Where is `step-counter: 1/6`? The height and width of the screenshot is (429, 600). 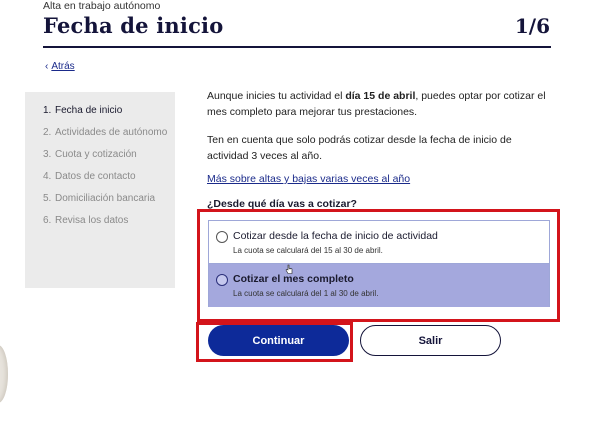 step-counter: 1/6 is located at coordinates (532, 26).